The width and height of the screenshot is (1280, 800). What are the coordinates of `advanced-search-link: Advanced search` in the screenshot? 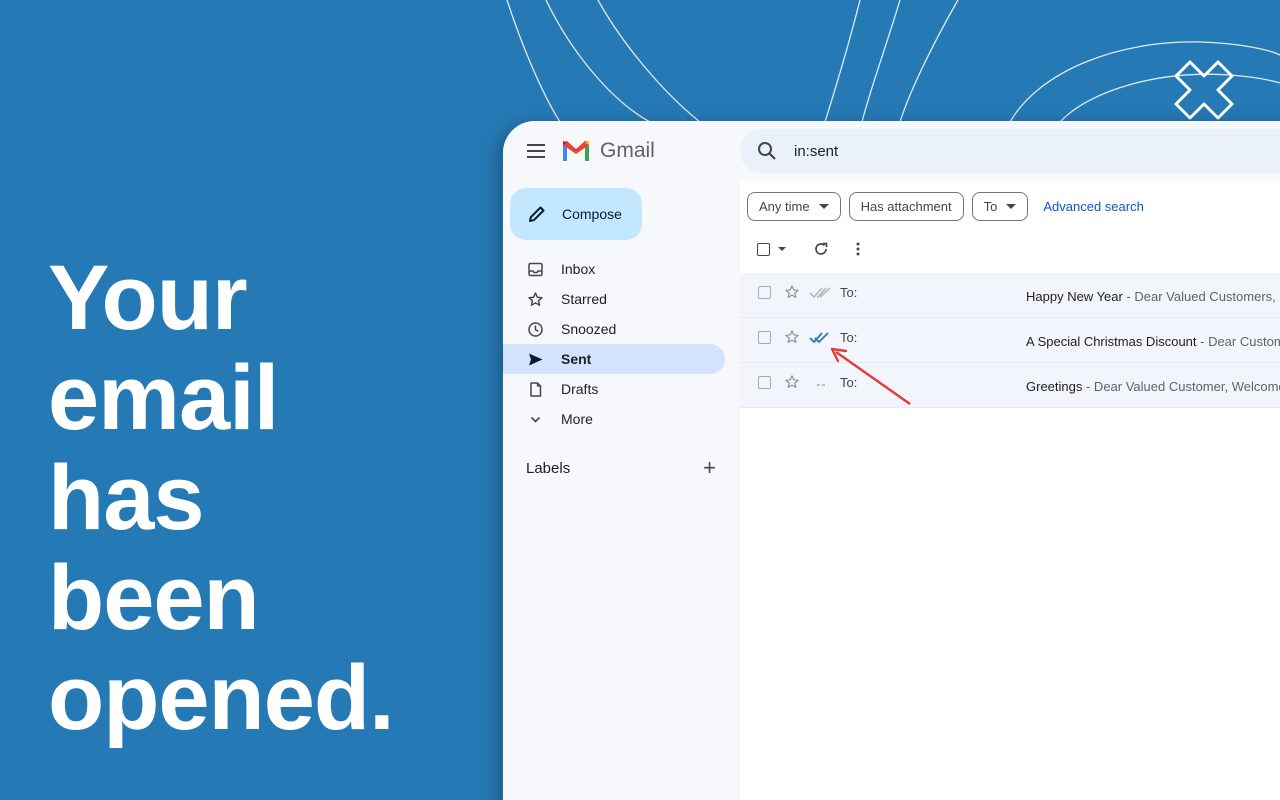 It's located at (1093, 206).